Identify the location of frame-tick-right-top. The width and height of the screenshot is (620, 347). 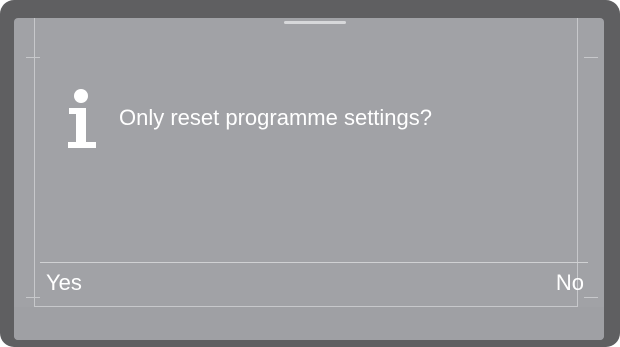
(591, 57).